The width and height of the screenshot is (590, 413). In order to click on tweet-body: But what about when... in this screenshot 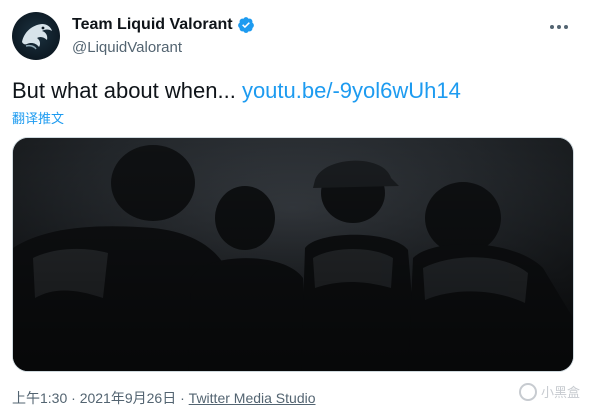, I will do `click(127, 90)`.